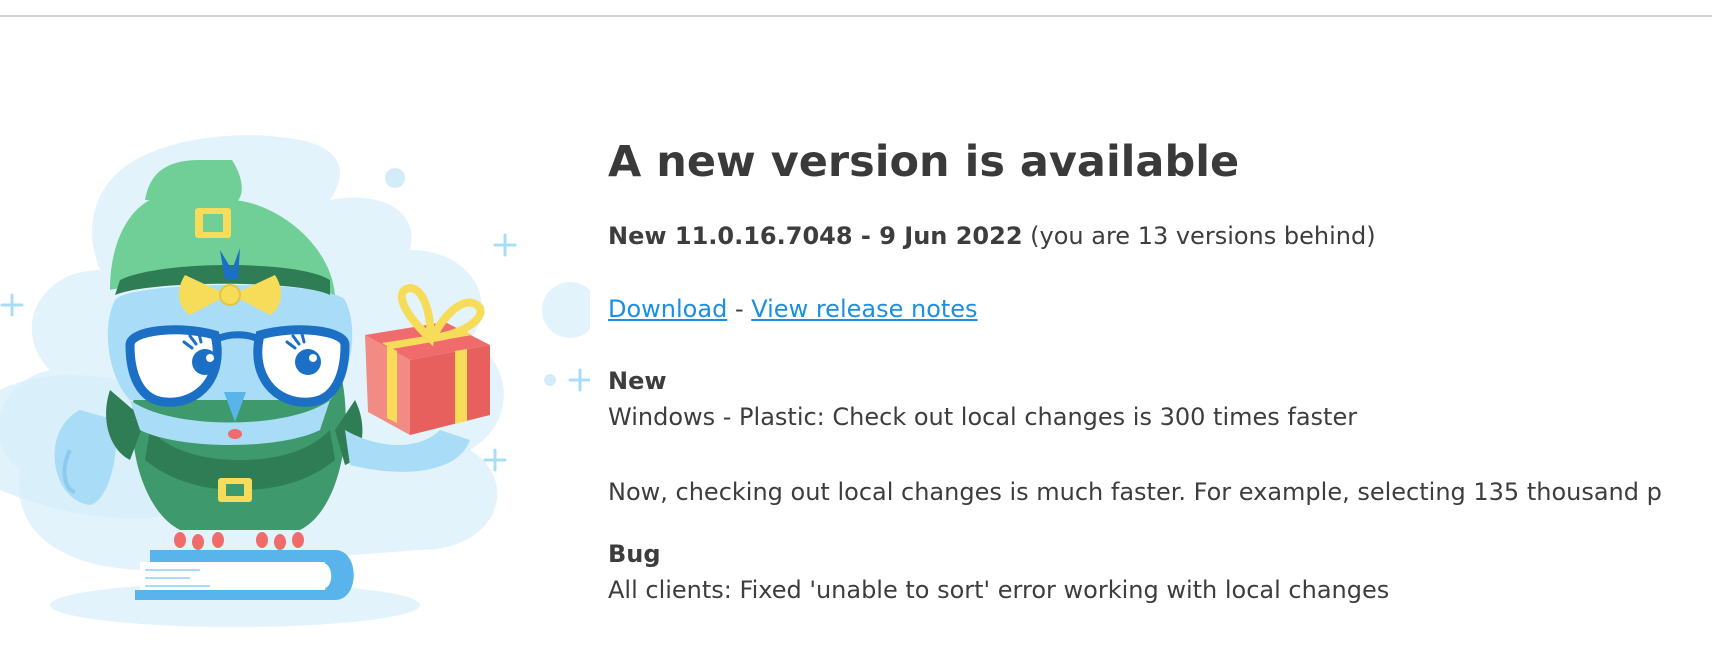 The width and height of the screenshot is (1712, 668). Describe the element at coordinates (924, 162) in the screenshot. I see `page-title: A new version is available` at that location.